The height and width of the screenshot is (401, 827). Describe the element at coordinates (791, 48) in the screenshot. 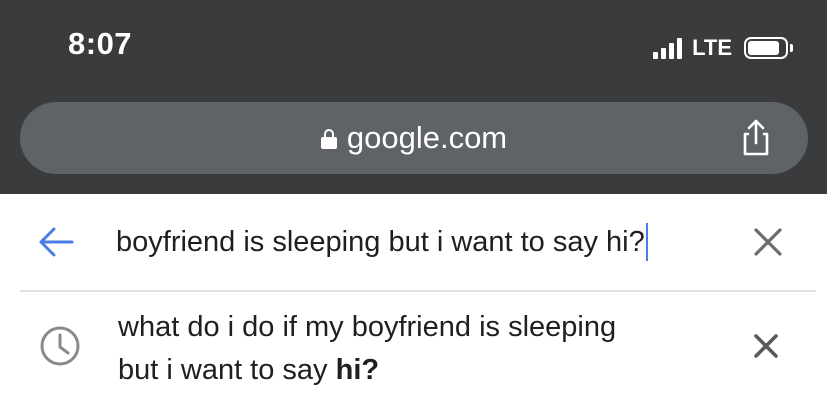

I see `battery-tip` at that location.